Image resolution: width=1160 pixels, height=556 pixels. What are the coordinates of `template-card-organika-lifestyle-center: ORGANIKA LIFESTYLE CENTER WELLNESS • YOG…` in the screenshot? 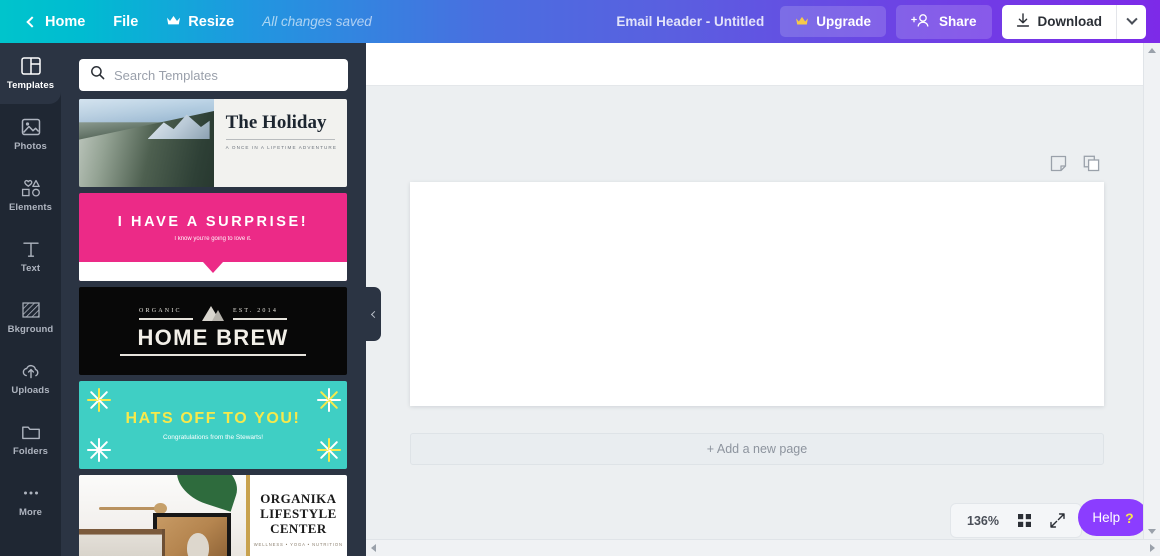 It's located at (213, 515).